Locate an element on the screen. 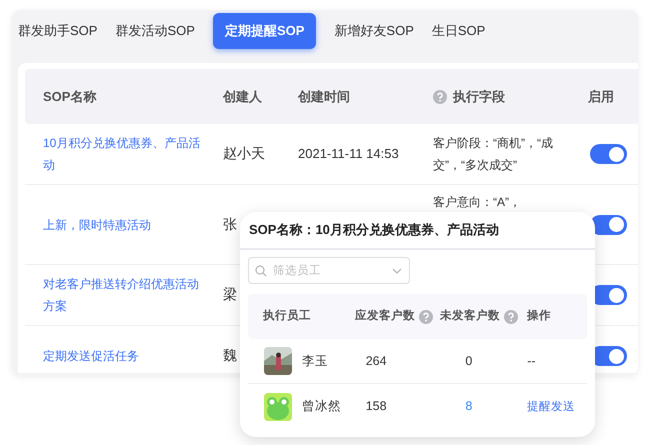 This screenshot has height=445, width=649. table-cell: 158 is located at coordinates (376, 406).